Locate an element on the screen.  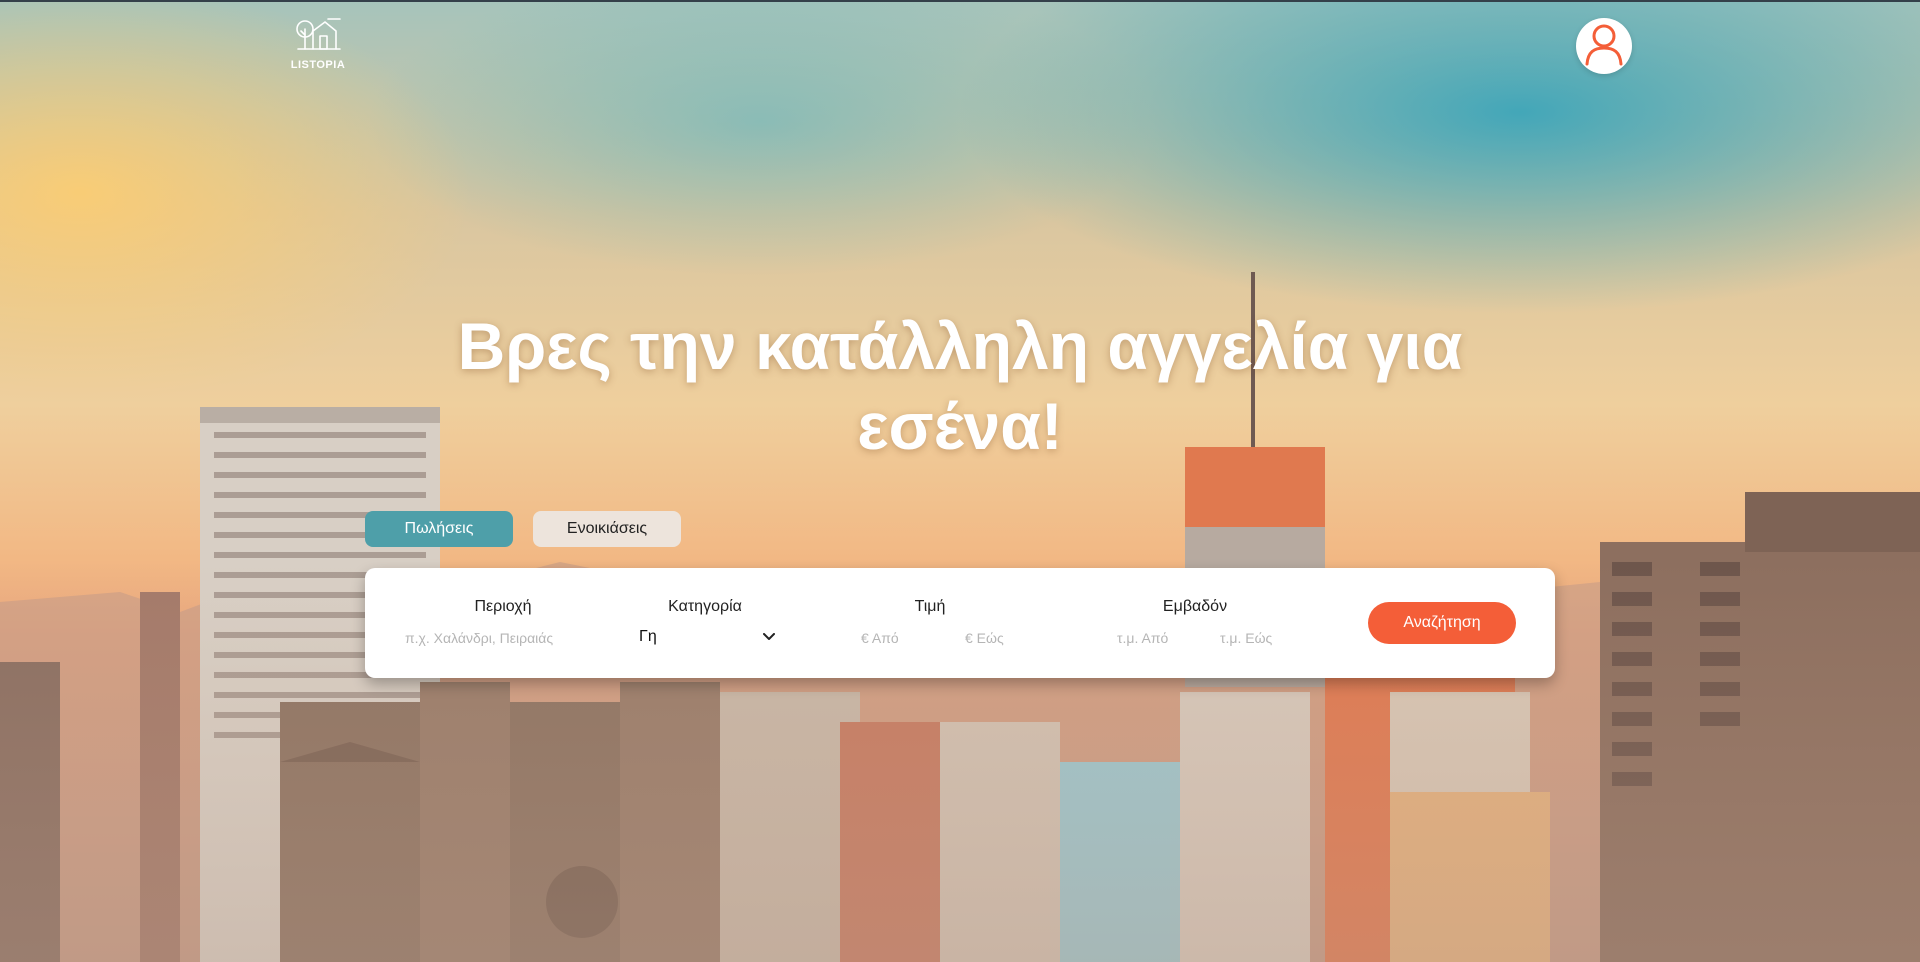
logo: LISTOPIA is located at coordinates (318, 44).